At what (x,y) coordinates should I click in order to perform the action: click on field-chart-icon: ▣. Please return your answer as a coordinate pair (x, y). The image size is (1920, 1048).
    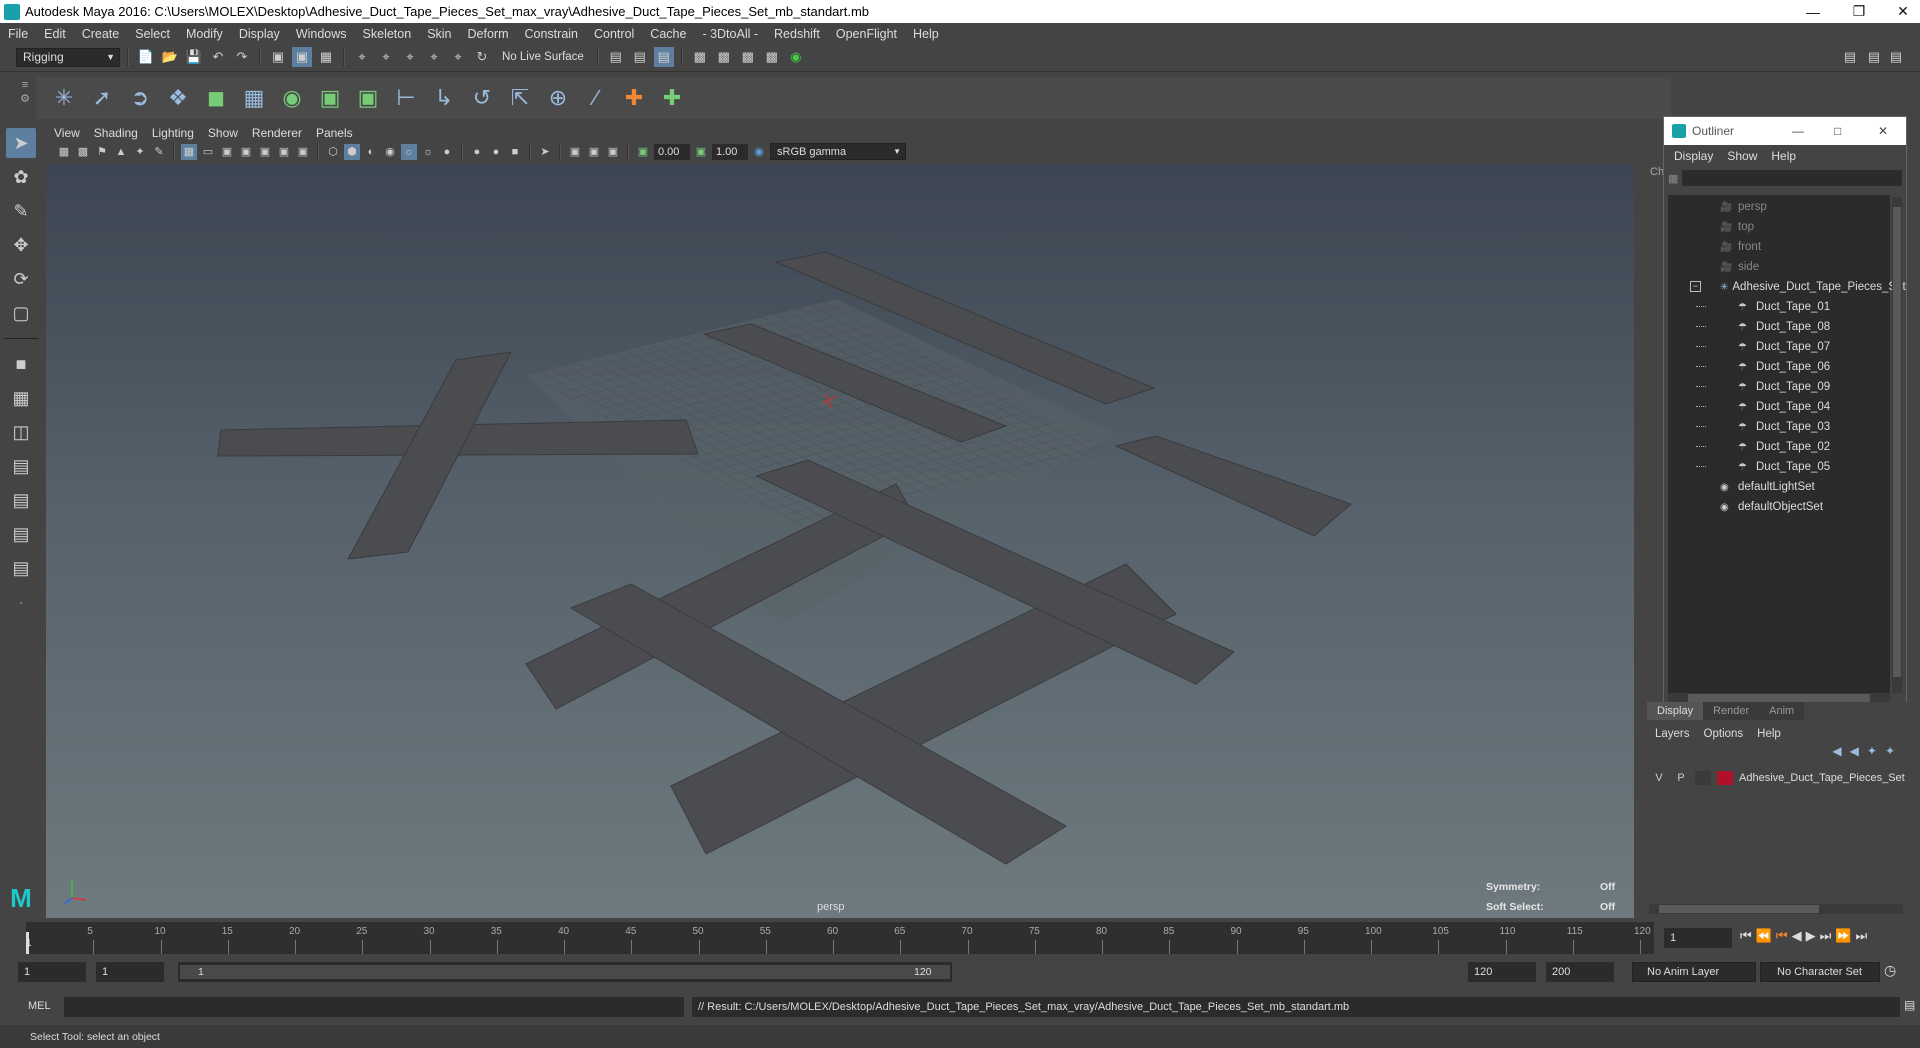
    Looking at the image, I should click on (265, 152).